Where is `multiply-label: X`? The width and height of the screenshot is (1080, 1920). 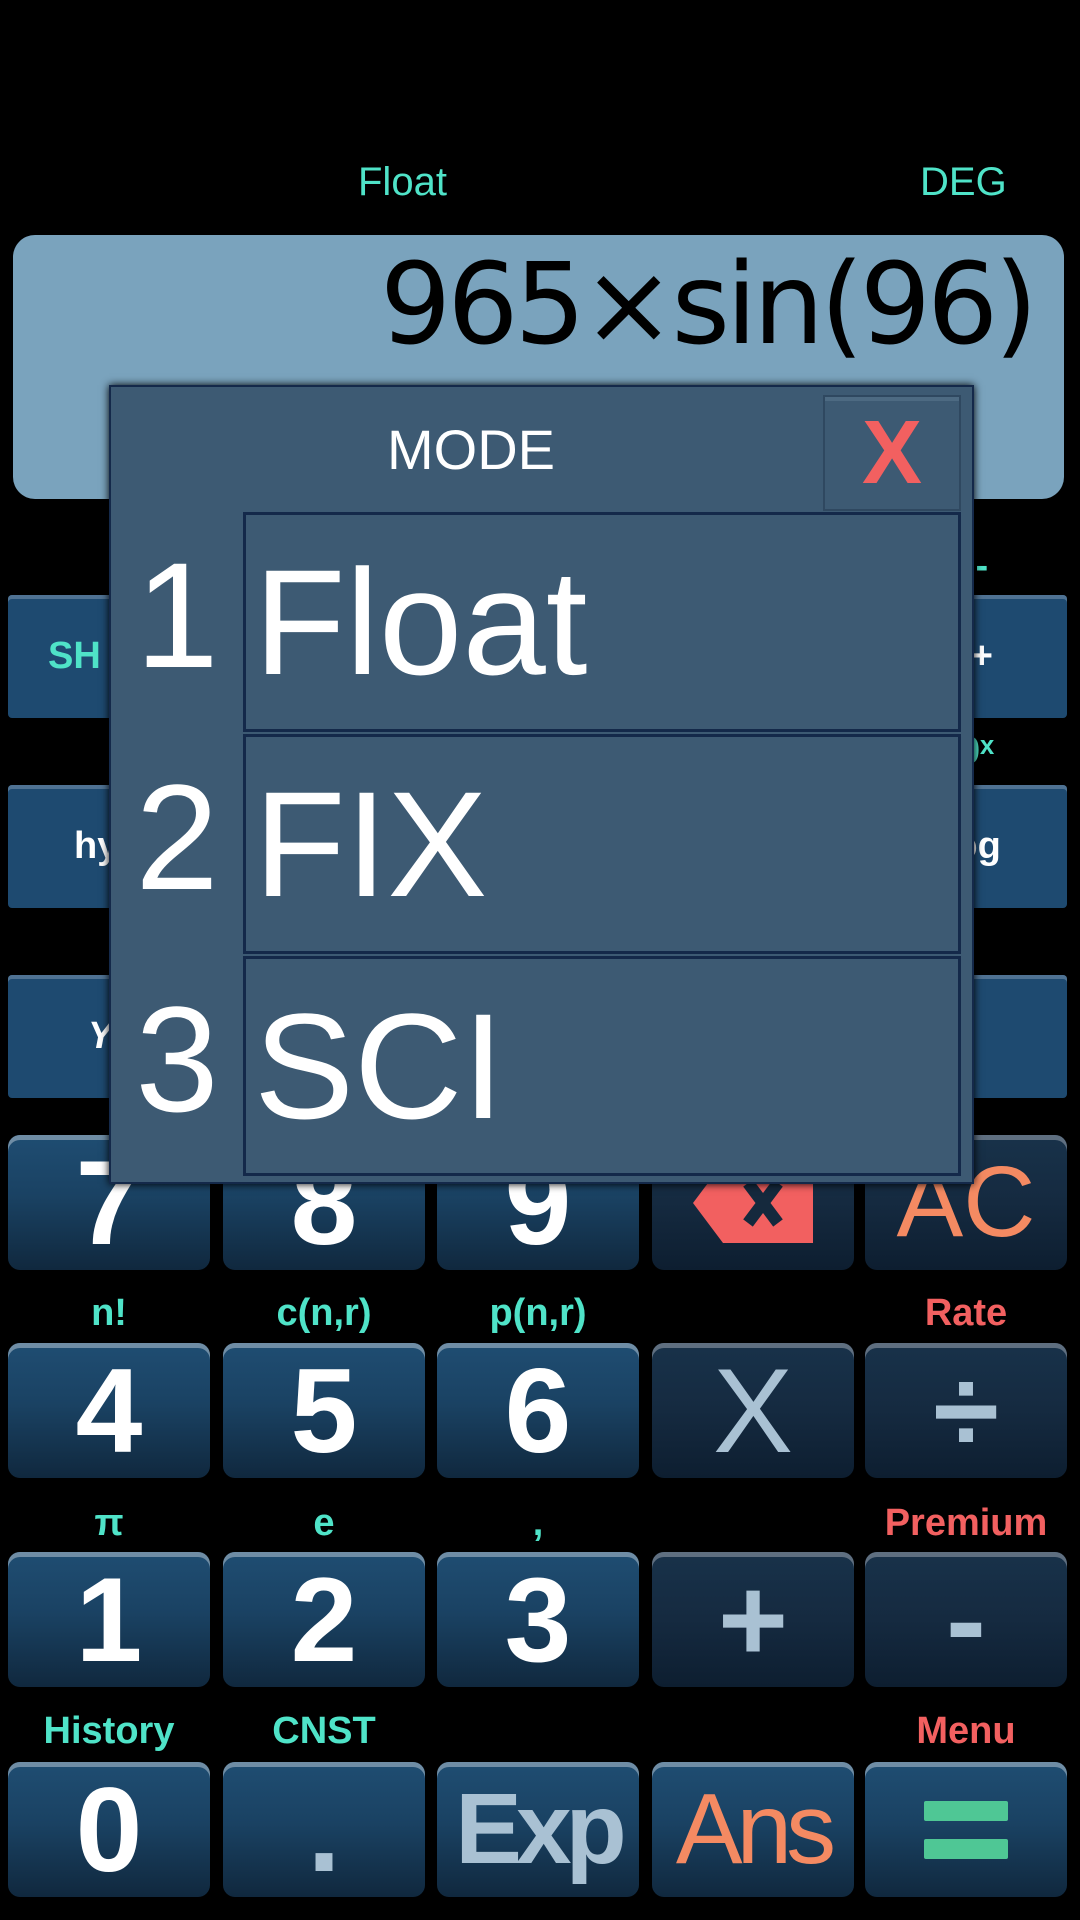 multiply-label: X is located at coordinates (753, 1410).